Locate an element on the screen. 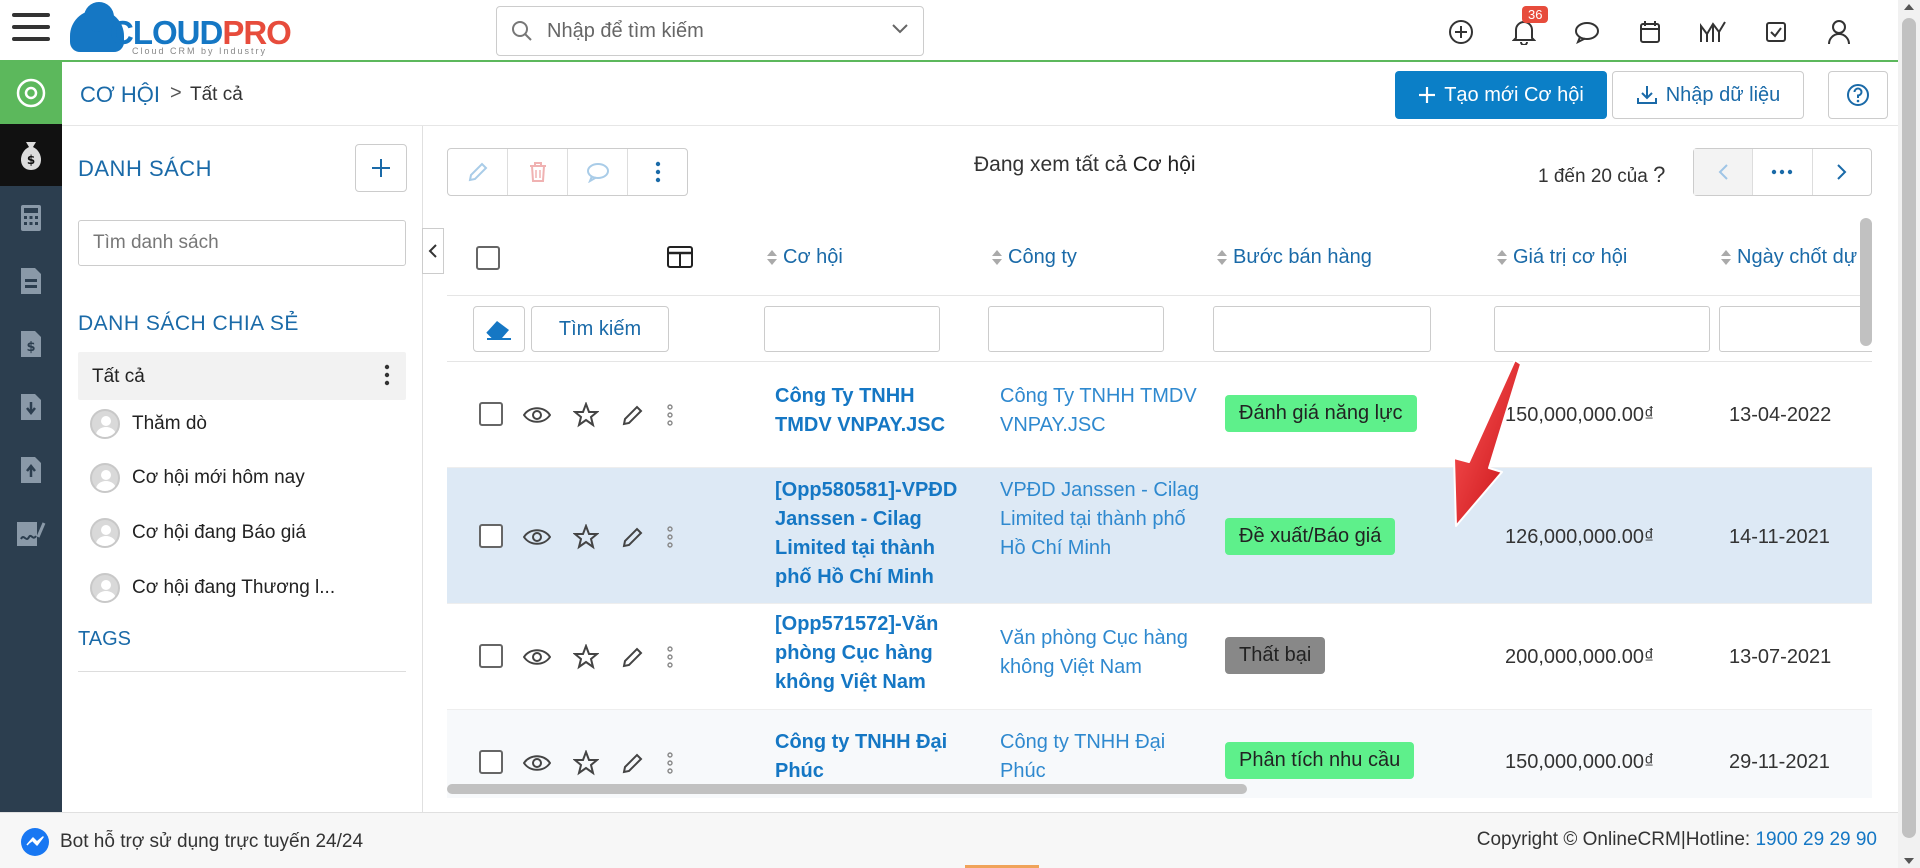  invoice-icon is located at coordinates (31, 280).